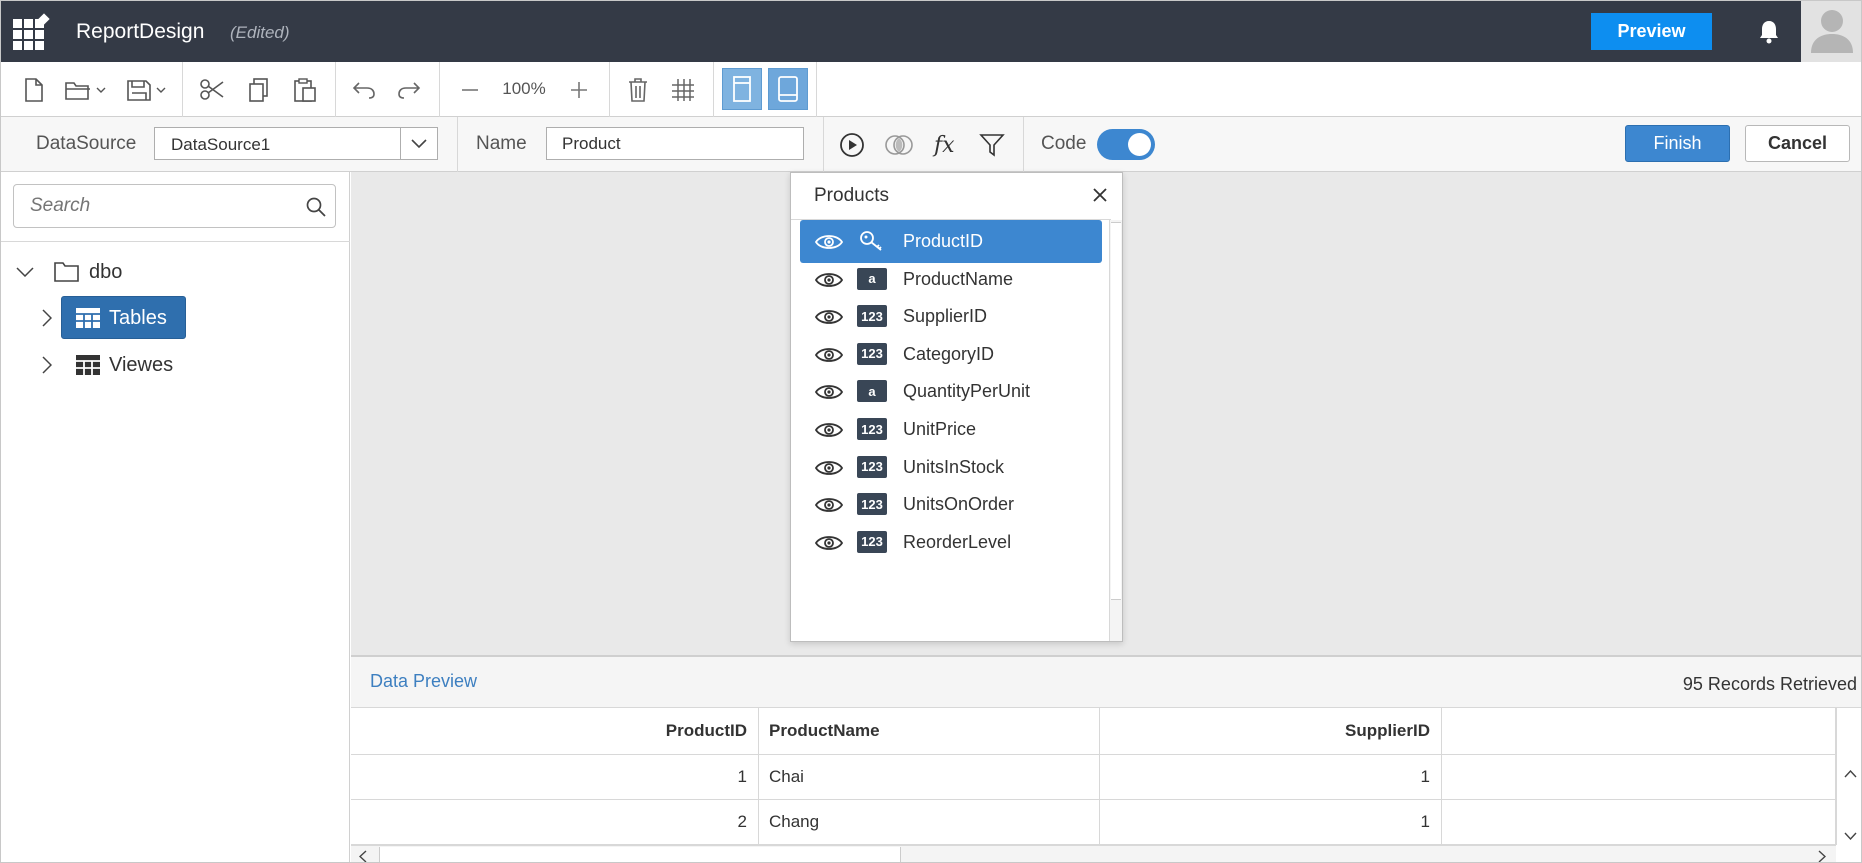 Image resolution: width=1862 pixels, height=863 pixels. Describe the element at coordinates (470, 90) in the screenshot. I see `zoom-out-icon` at that location.